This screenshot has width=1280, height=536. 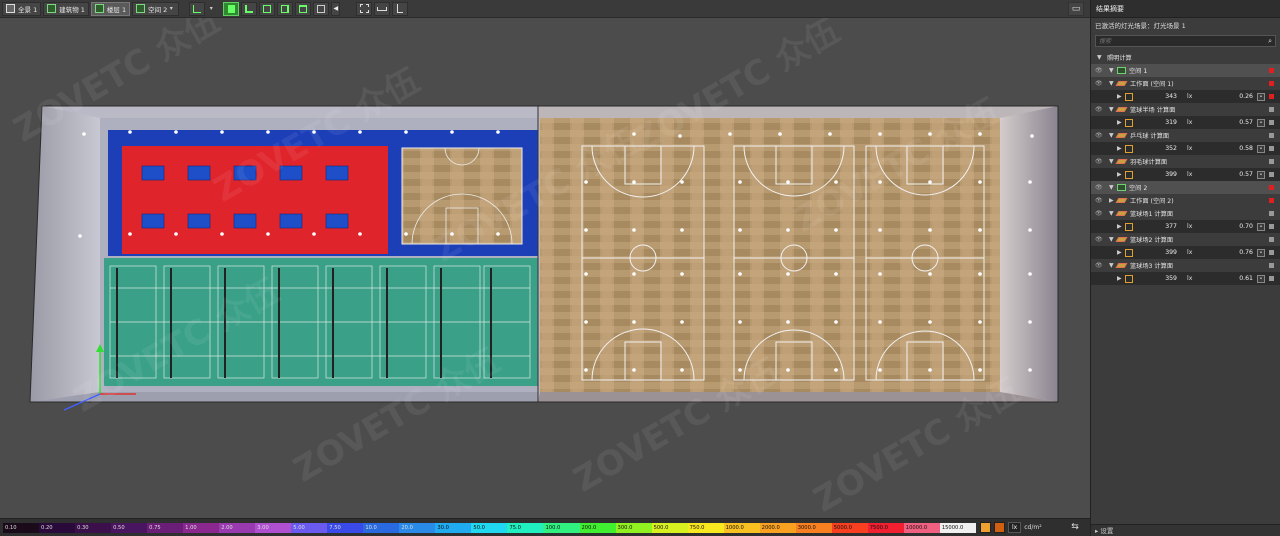 What do you see at coordinates (321, 8) in the screenshot?
I see `view-iso-button` at bounding box center [321, 8].